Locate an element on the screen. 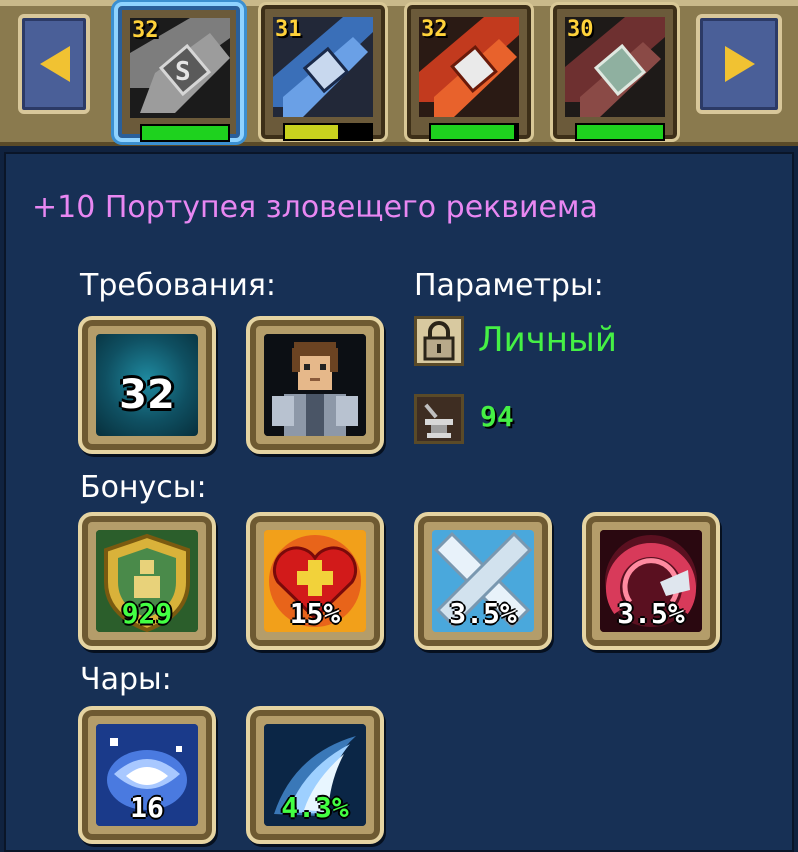  parameters-label: Параметры: is located at coordinates (509, 285).